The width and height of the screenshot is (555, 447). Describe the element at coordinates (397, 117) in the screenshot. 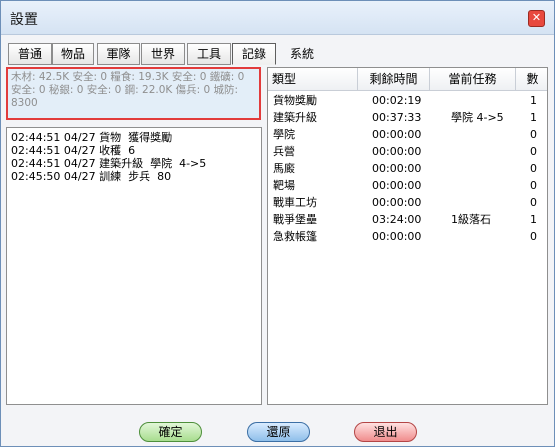

I see `cell-remaining: 00:37:33` at that location.